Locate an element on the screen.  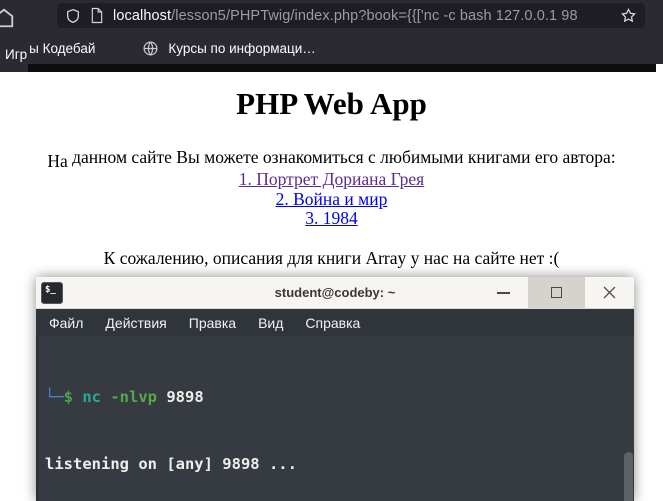
prompt-tick: └─ is located at coordinates (54, 396).